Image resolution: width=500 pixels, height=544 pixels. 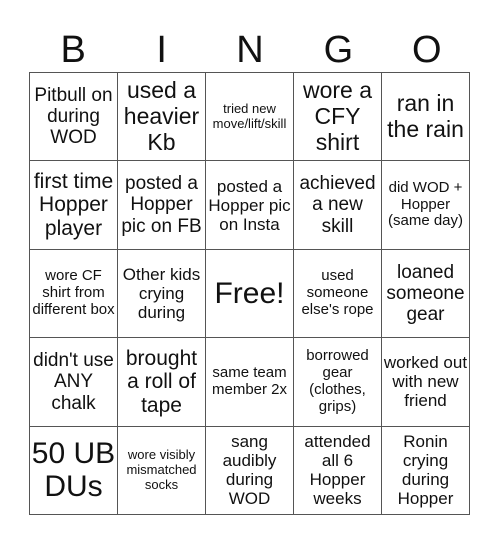 I want to click on bingo-cell: brought a roll of tape, so click(x=162, y=382).